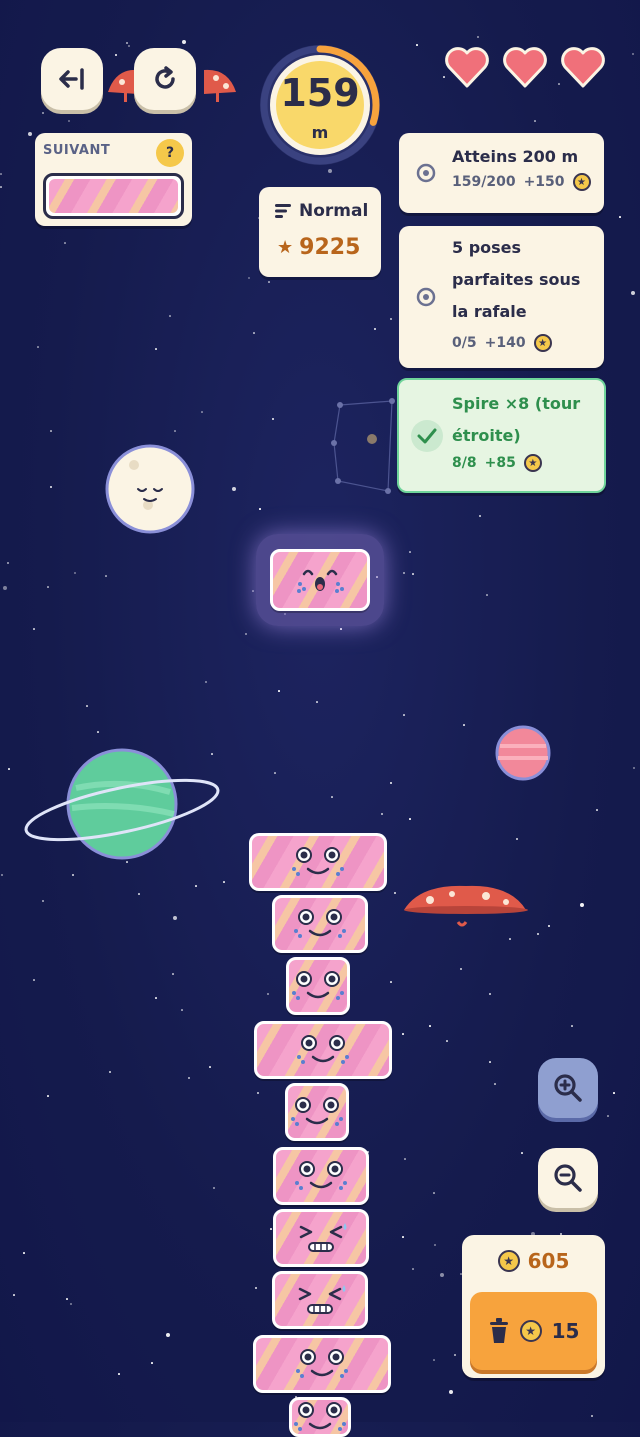 The height and width of the screenshot is (1437, 640). What do you see at coordinates (533, 1331) in the screenshot?
I see `delete-block-button: ★ 15` at bounding box center [533, 1331].